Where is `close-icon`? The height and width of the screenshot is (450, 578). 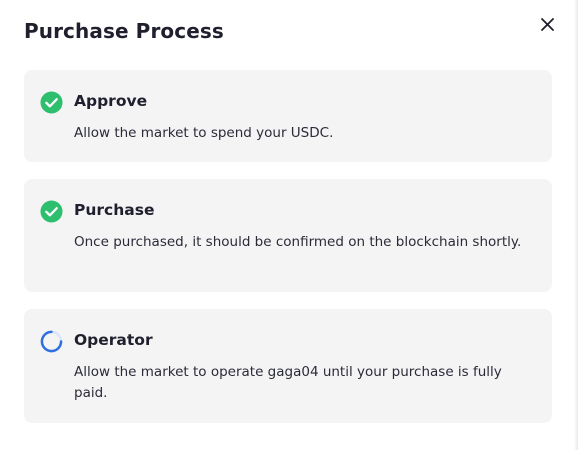
close-icon is located at coordinates (547, 24).